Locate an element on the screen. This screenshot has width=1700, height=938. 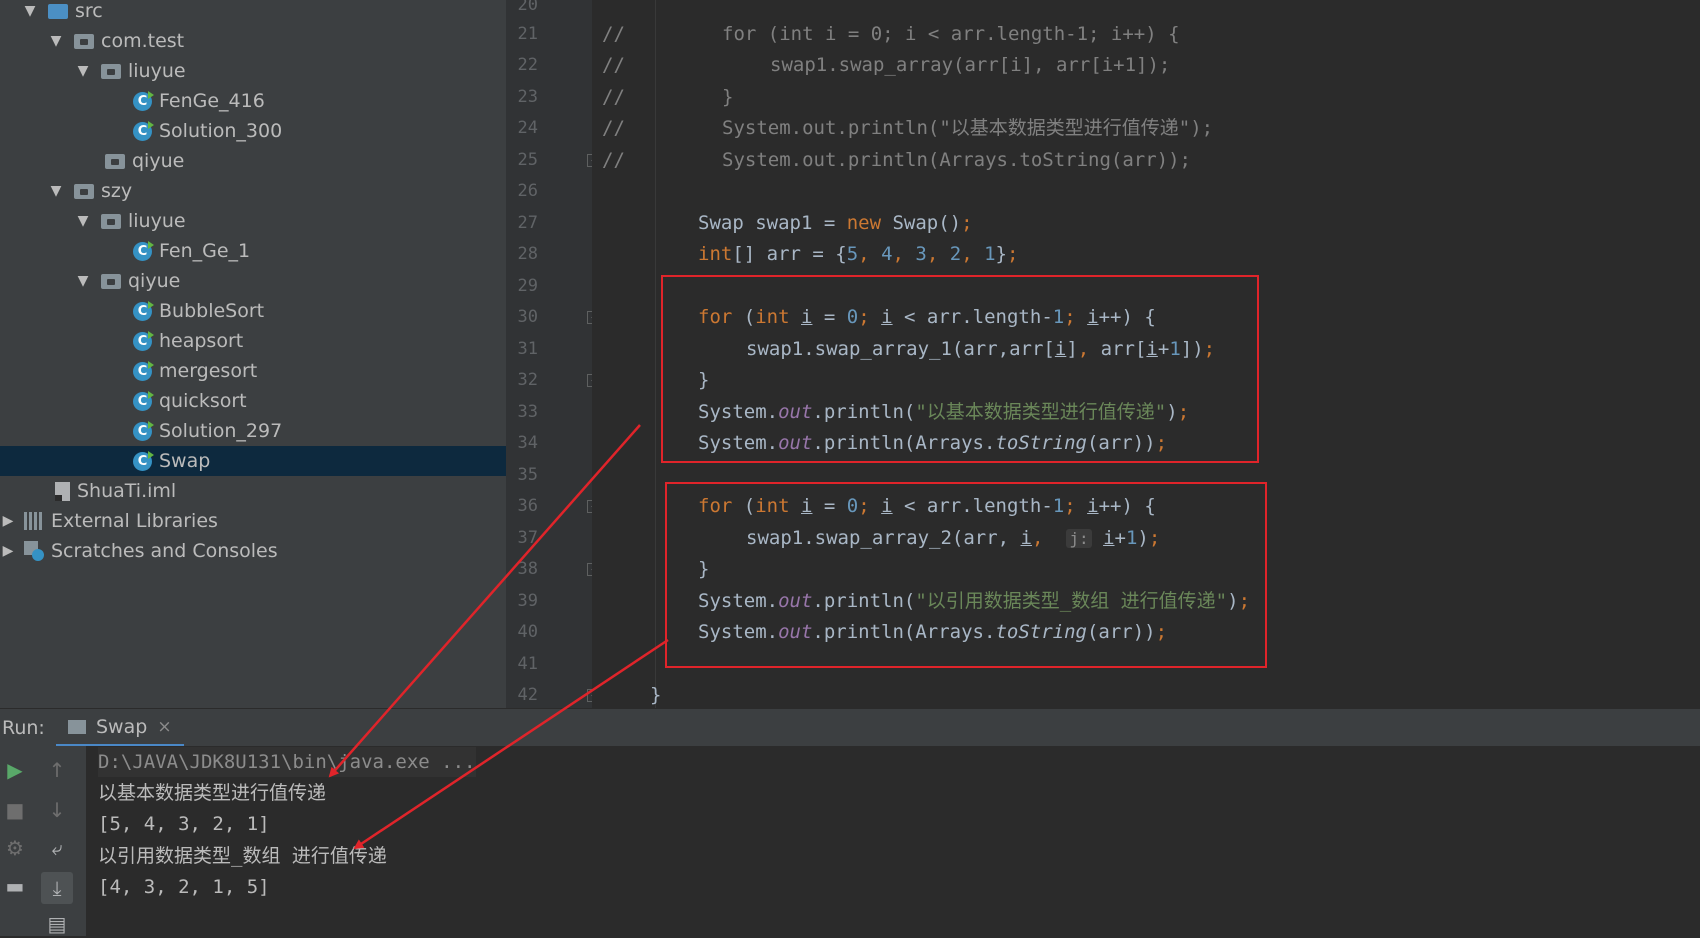
settings-icon: ⚙ is located at coordinates (15, 848).